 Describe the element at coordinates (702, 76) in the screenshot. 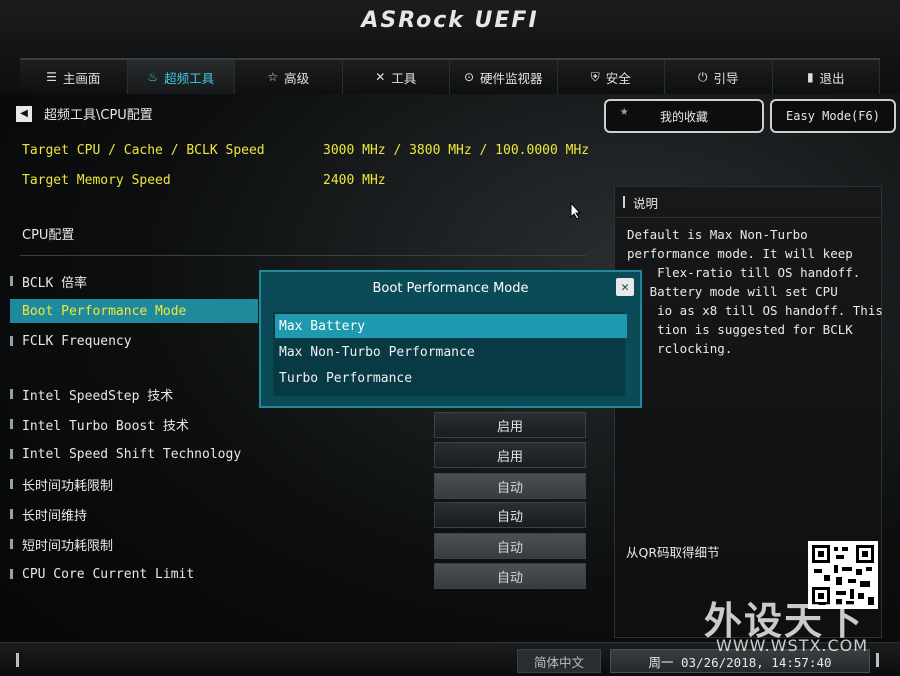

I see `power-icon: ⏻` at that location.